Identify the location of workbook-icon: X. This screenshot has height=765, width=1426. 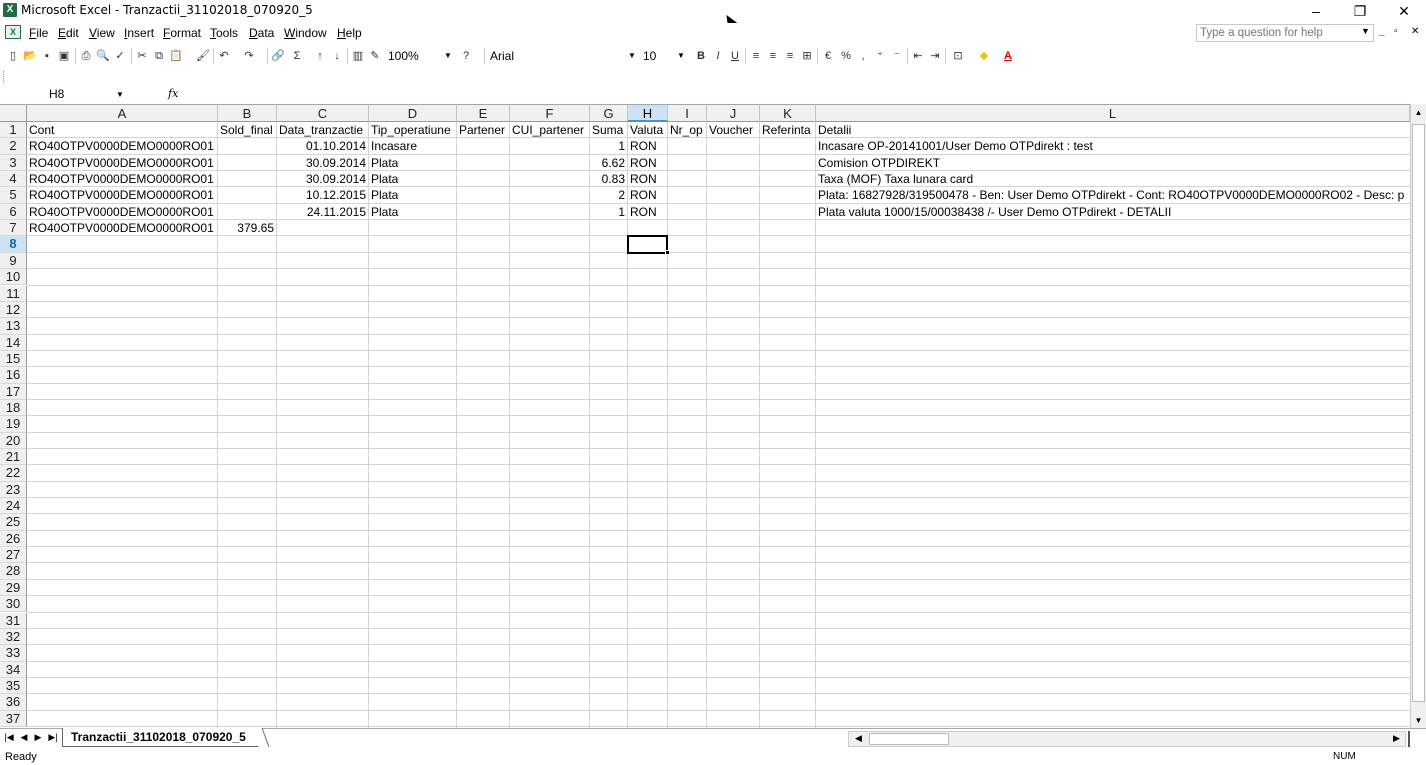
(13, 32).